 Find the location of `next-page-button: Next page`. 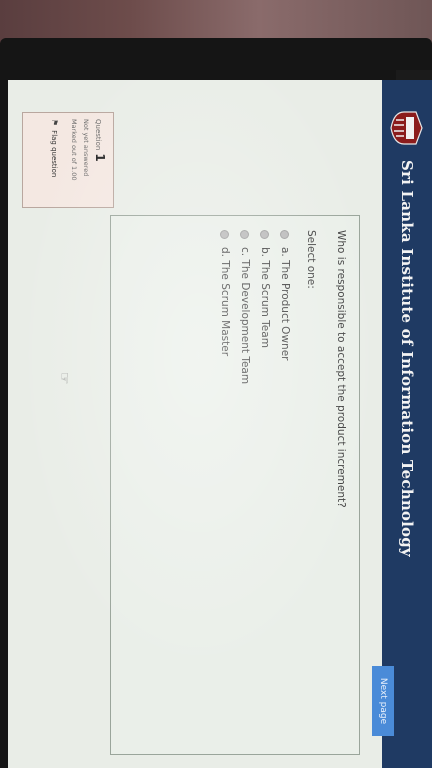

next-page-button: Next page is located at coordinates (383, 701).